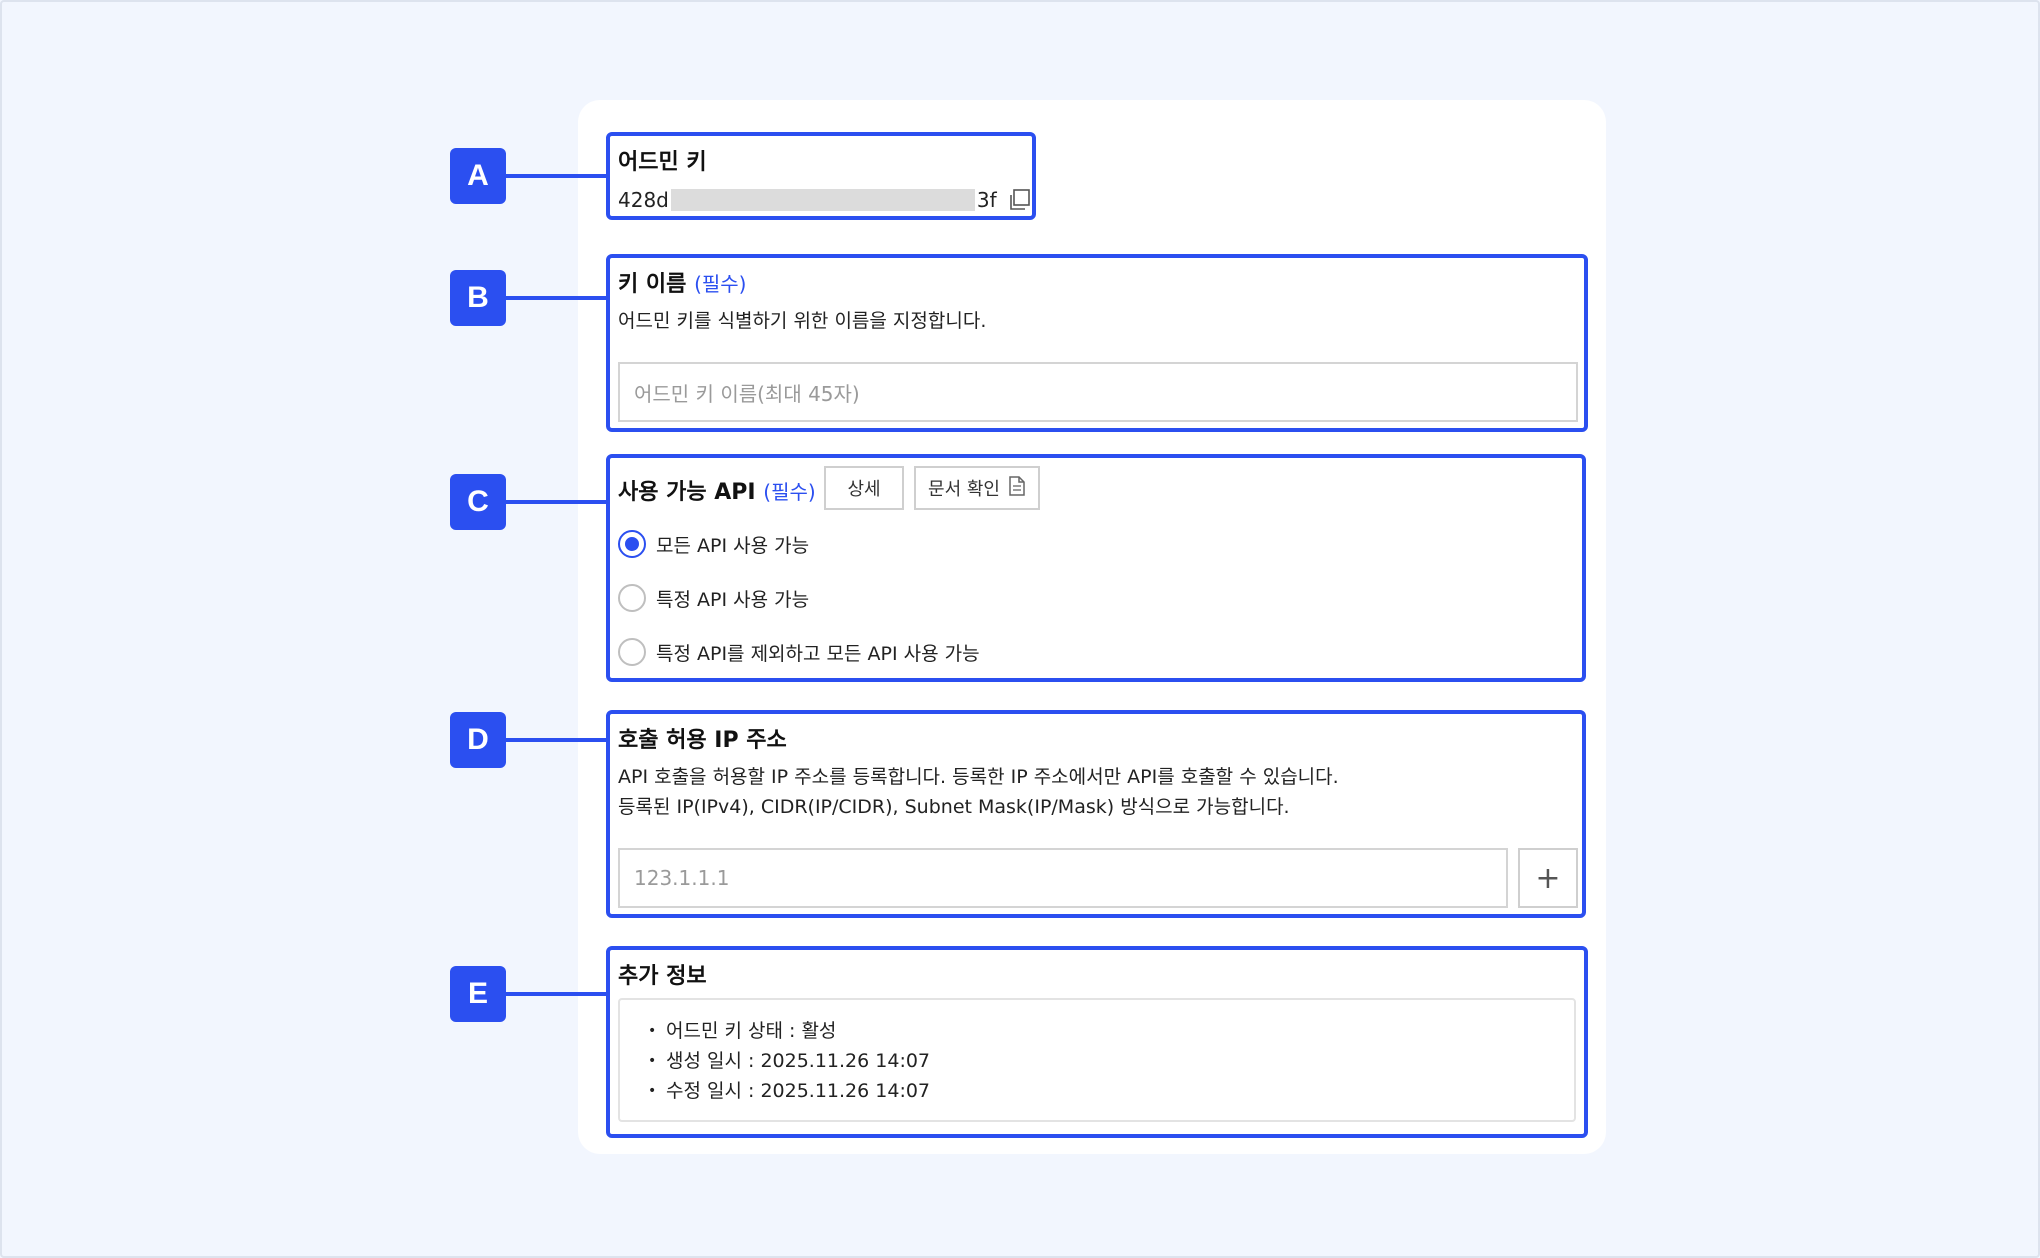 The width and height of the screenshot is (2040, 1258). I want to click on key-name-label: 키 이름, so click(652, 284).